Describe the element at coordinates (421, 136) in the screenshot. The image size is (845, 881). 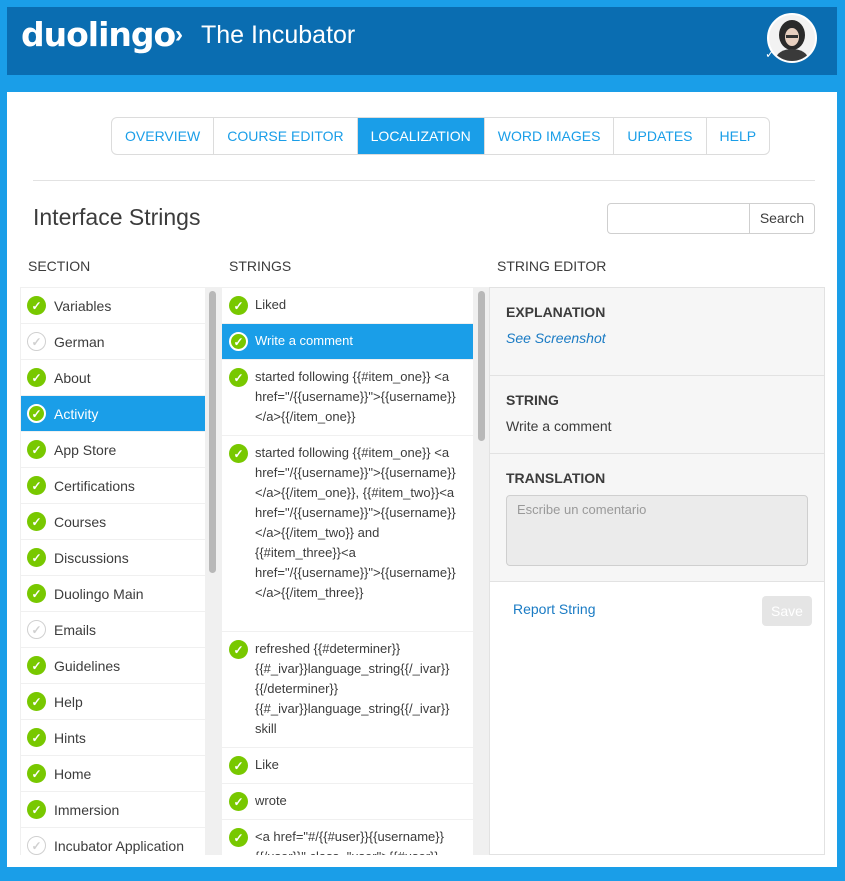
I see `tab-localization: LOCALIZATION` at that location.